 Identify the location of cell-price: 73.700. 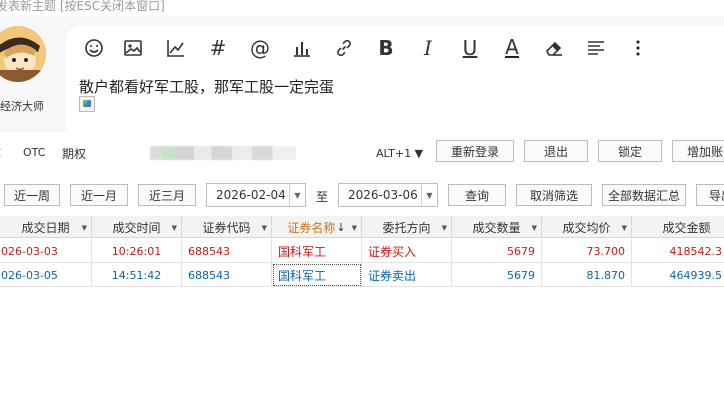
(587, 251).